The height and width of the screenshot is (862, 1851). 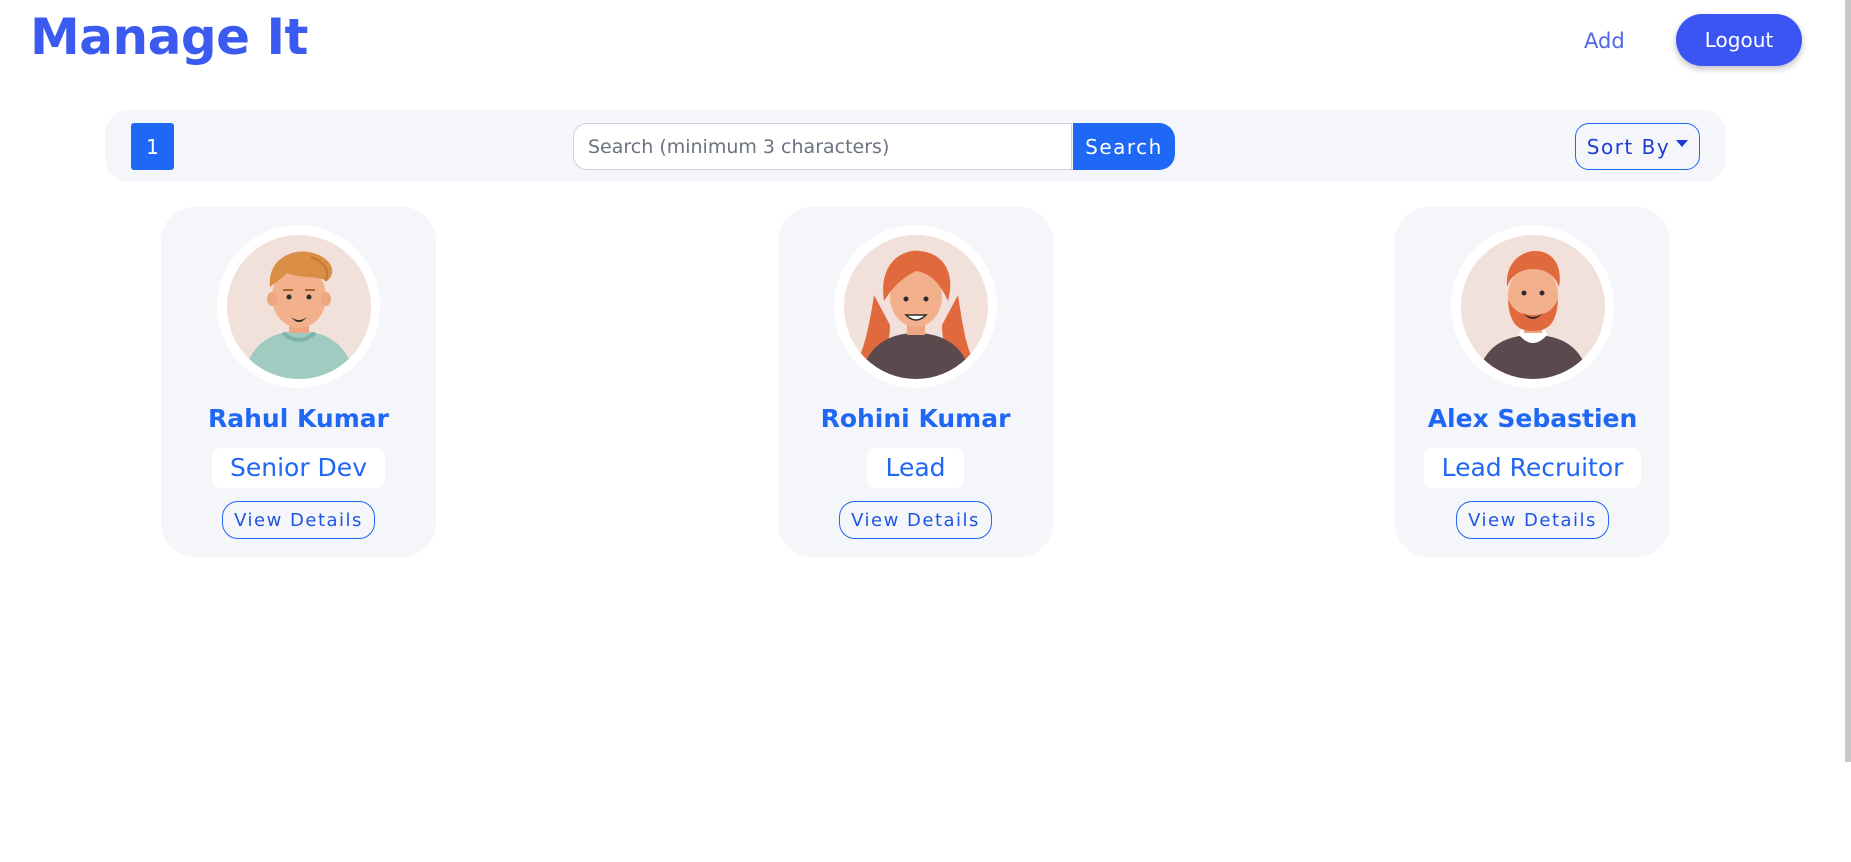 What do you see at coordinates (298, 418) in the screenshot?
I see `employee-name: Rahul Kumar` at bounding box center [298, 418].